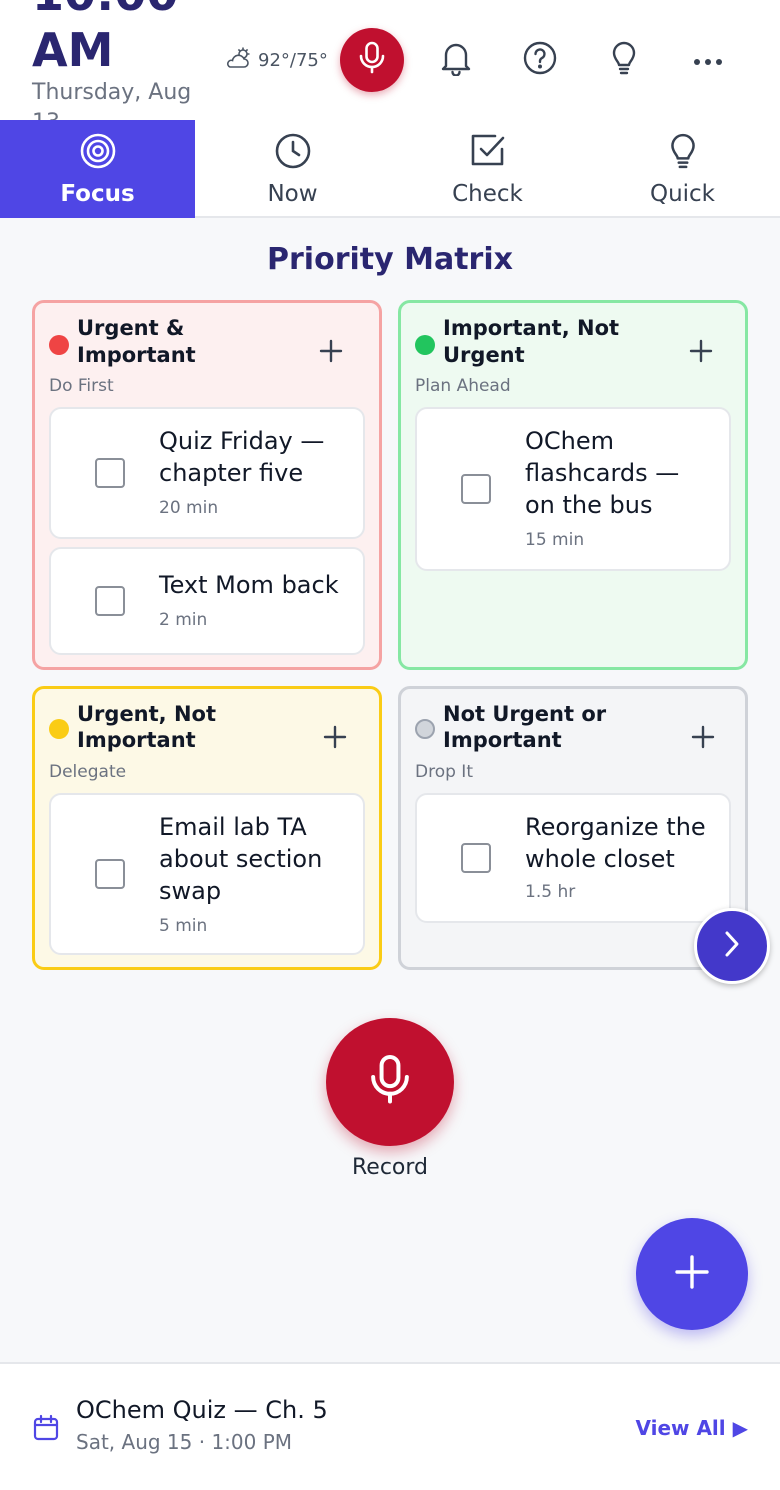 The width and height of the screenshot is (780, 1490). I want to click on task-duration: 5 min, so click(183, 926).